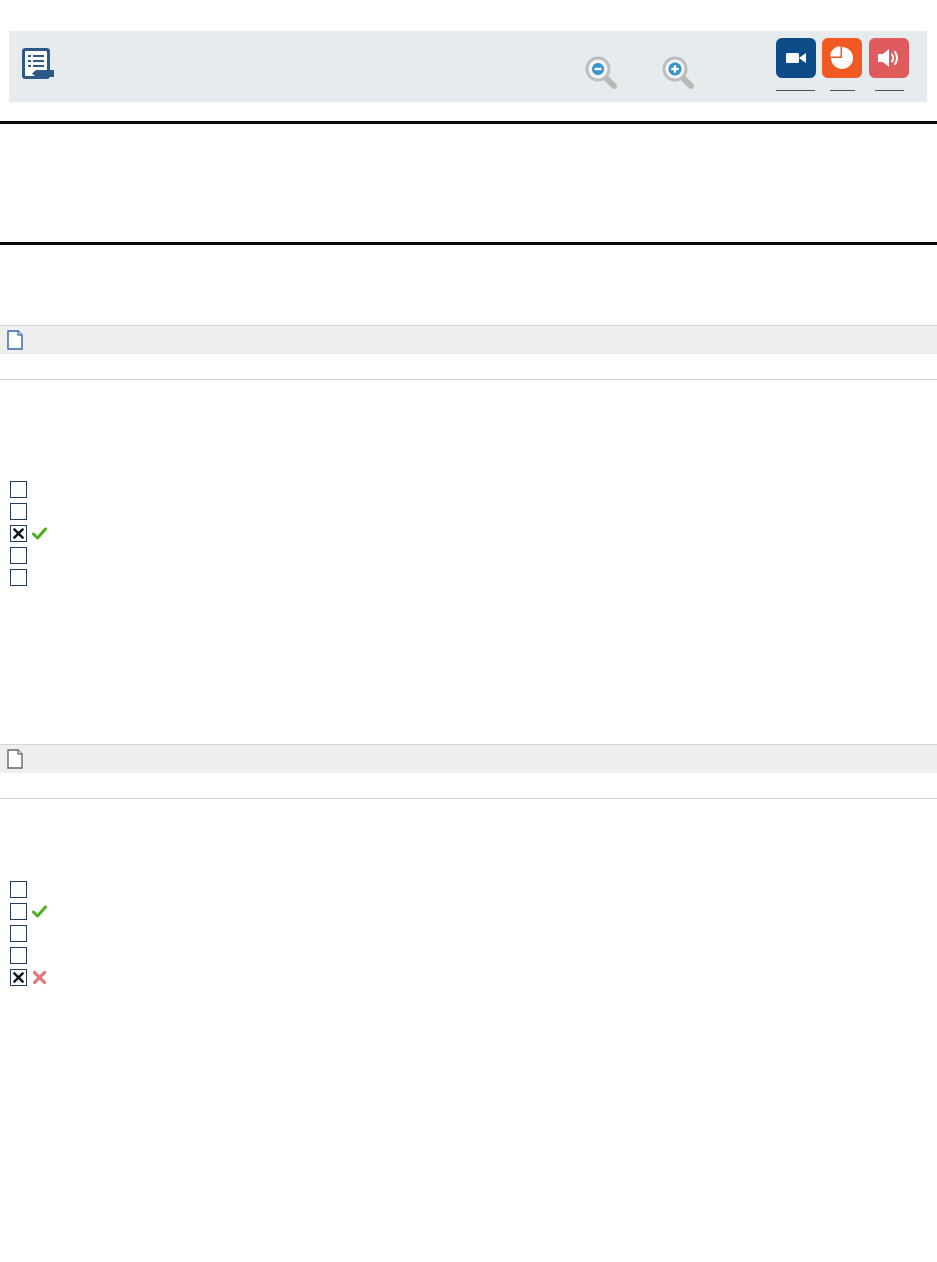  What do you see at coordinates (468, 122) in the screenshot?
I see `header-top-rule` at bounding box center [468, 122].